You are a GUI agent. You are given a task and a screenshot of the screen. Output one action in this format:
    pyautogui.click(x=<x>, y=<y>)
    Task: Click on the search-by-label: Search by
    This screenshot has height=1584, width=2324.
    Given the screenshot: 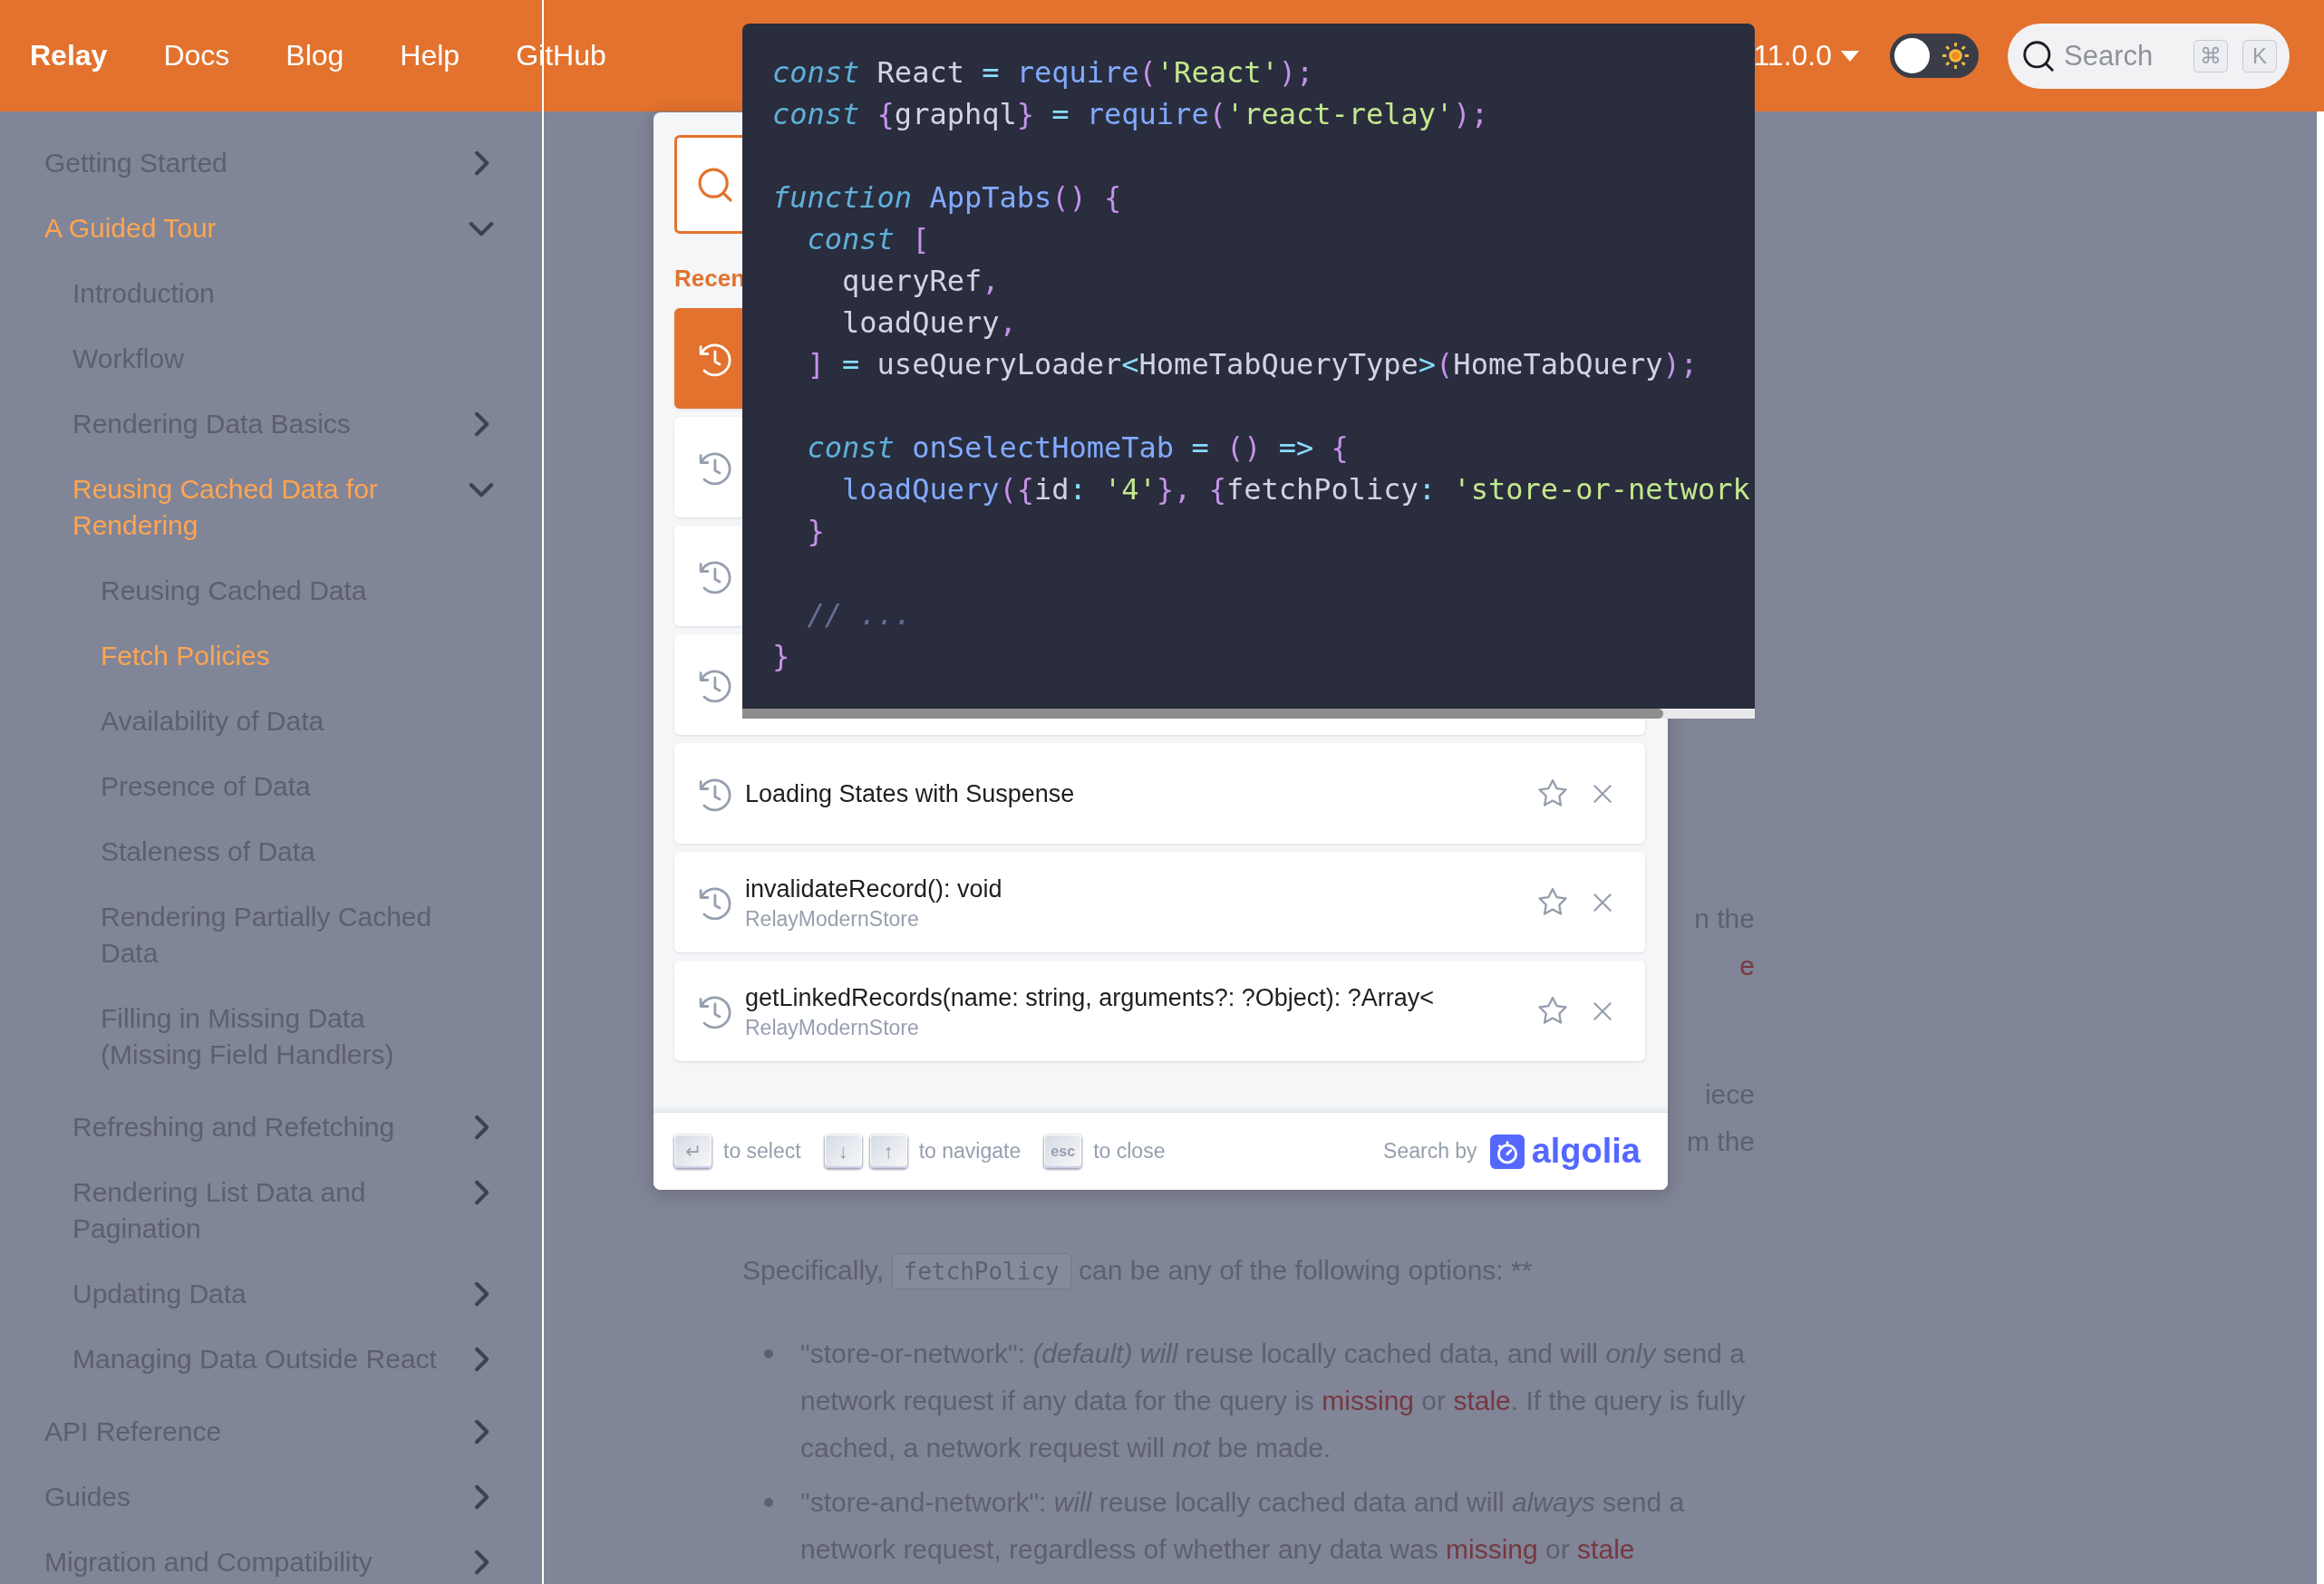 What is the action you would take?
    pyautogui.click(x=1430, y=1151)
    